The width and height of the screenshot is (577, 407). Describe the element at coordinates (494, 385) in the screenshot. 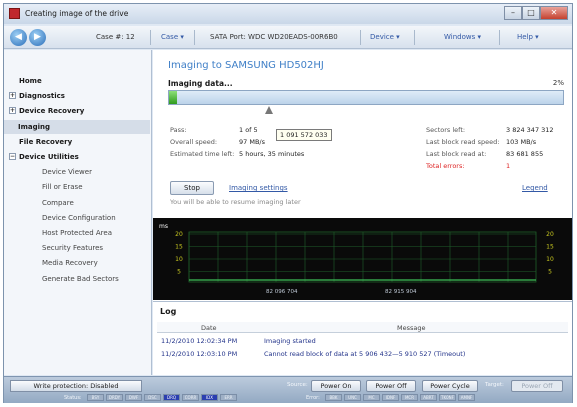

I see `target-label: Target:` at that location.